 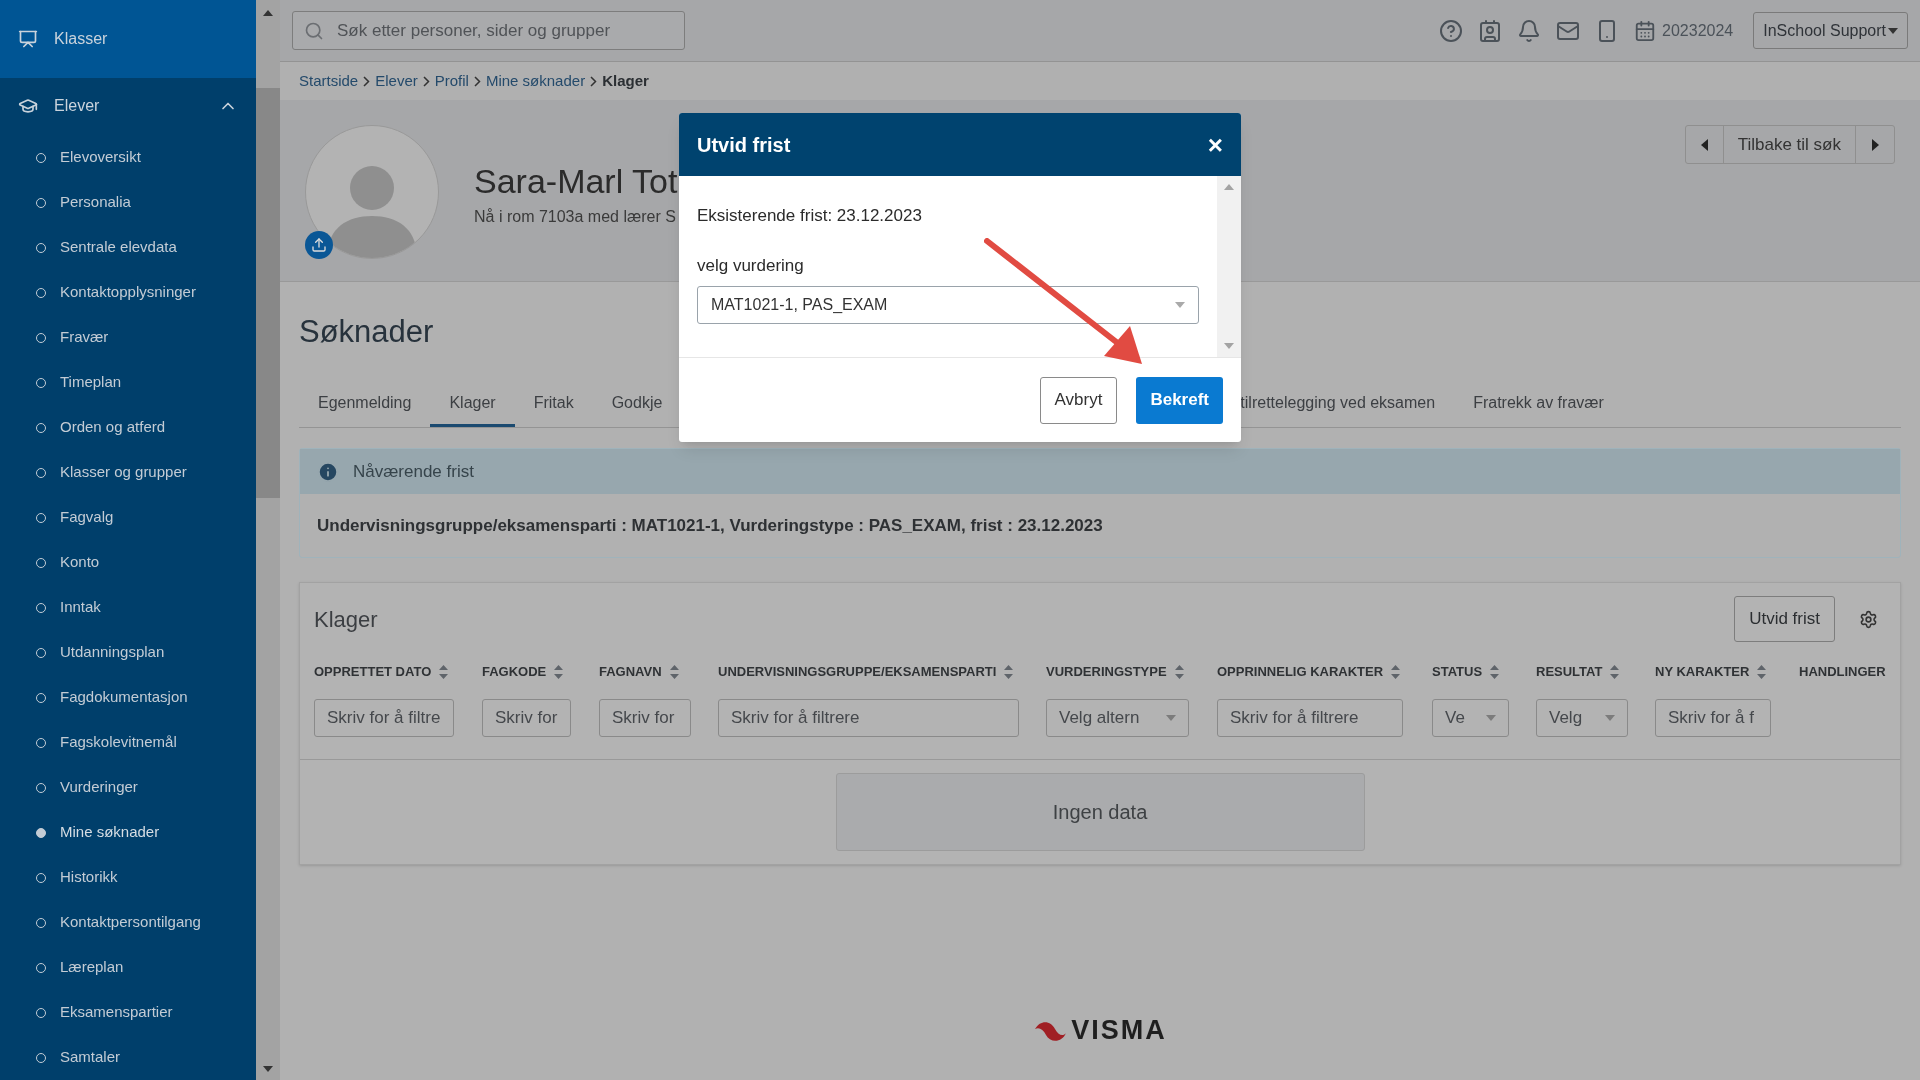 I want to click on sidebar-item: Historikk, so click(x=128, y=877).